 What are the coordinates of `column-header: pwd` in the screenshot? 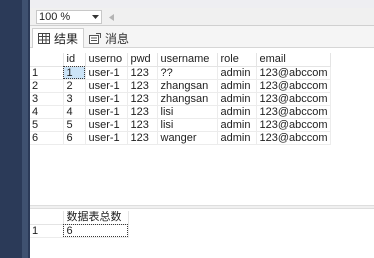 It's located at (142, 60).